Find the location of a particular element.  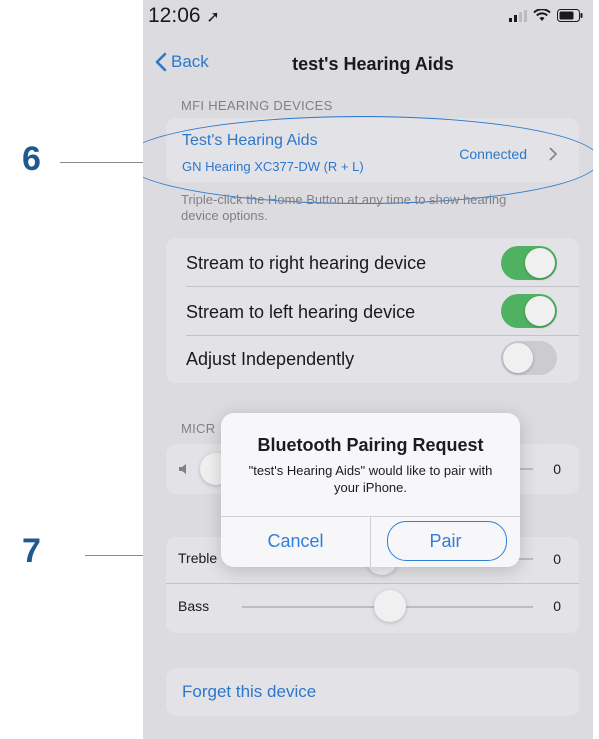

cellular-signal-icon is located at coordinates (518, 15).